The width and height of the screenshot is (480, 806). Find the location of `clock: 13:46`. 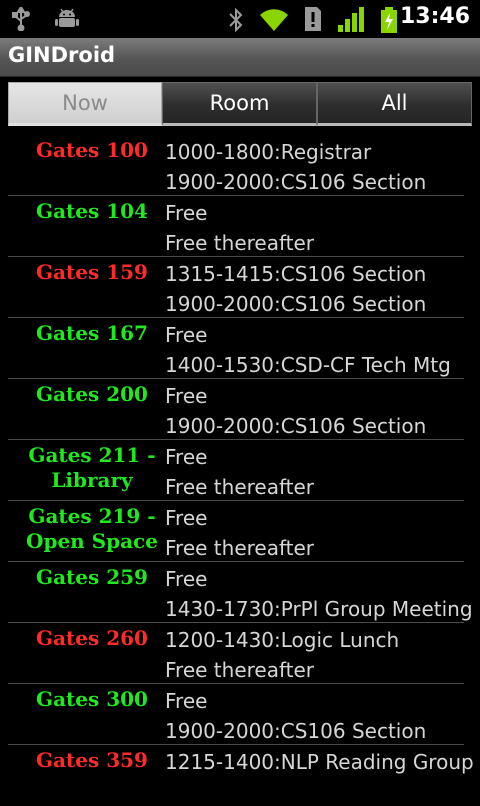

clock: 13:46 is located at coordinates (434, 16).